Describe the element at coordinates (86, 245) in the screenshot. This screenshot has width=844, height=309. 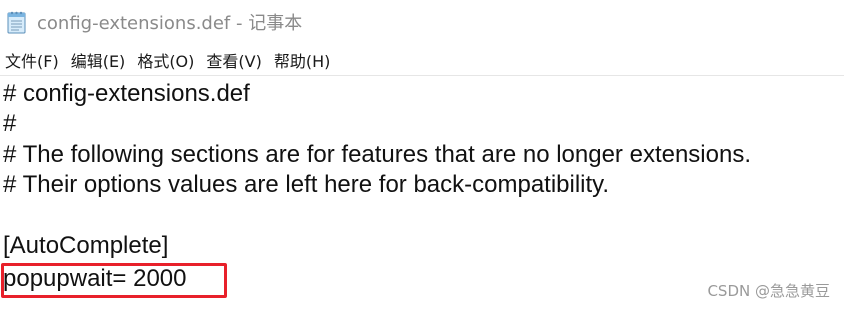
I see `editor-line: [AutoComplete]` at that location.